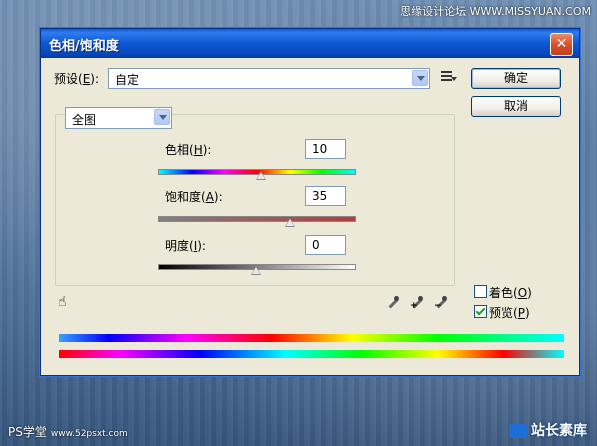 This screenshot has height=446, width=597. I want to click on eyedropper-icon, so click(393, 303).